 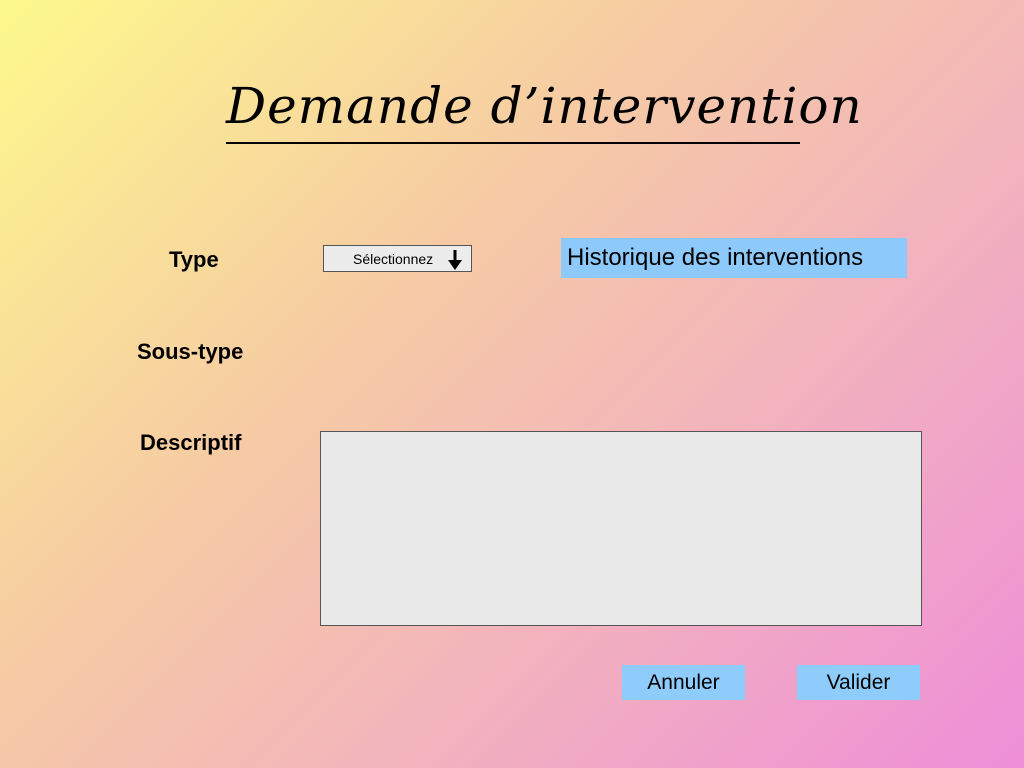 What do you see at coordinates (194, 259) in the screenshot?
I see `type-label: Type` at bounding box center [194, 259].